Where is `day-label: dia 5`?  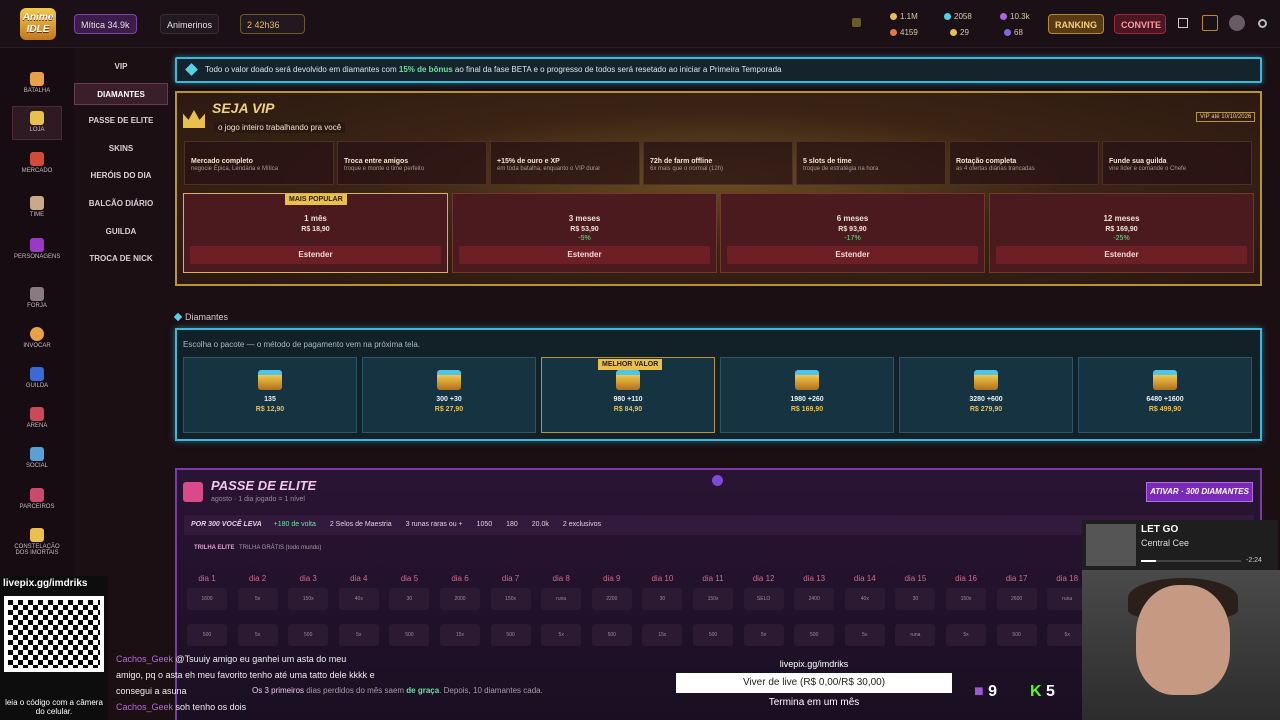 day-label: dia 5 is located at coordinates (409, 578).